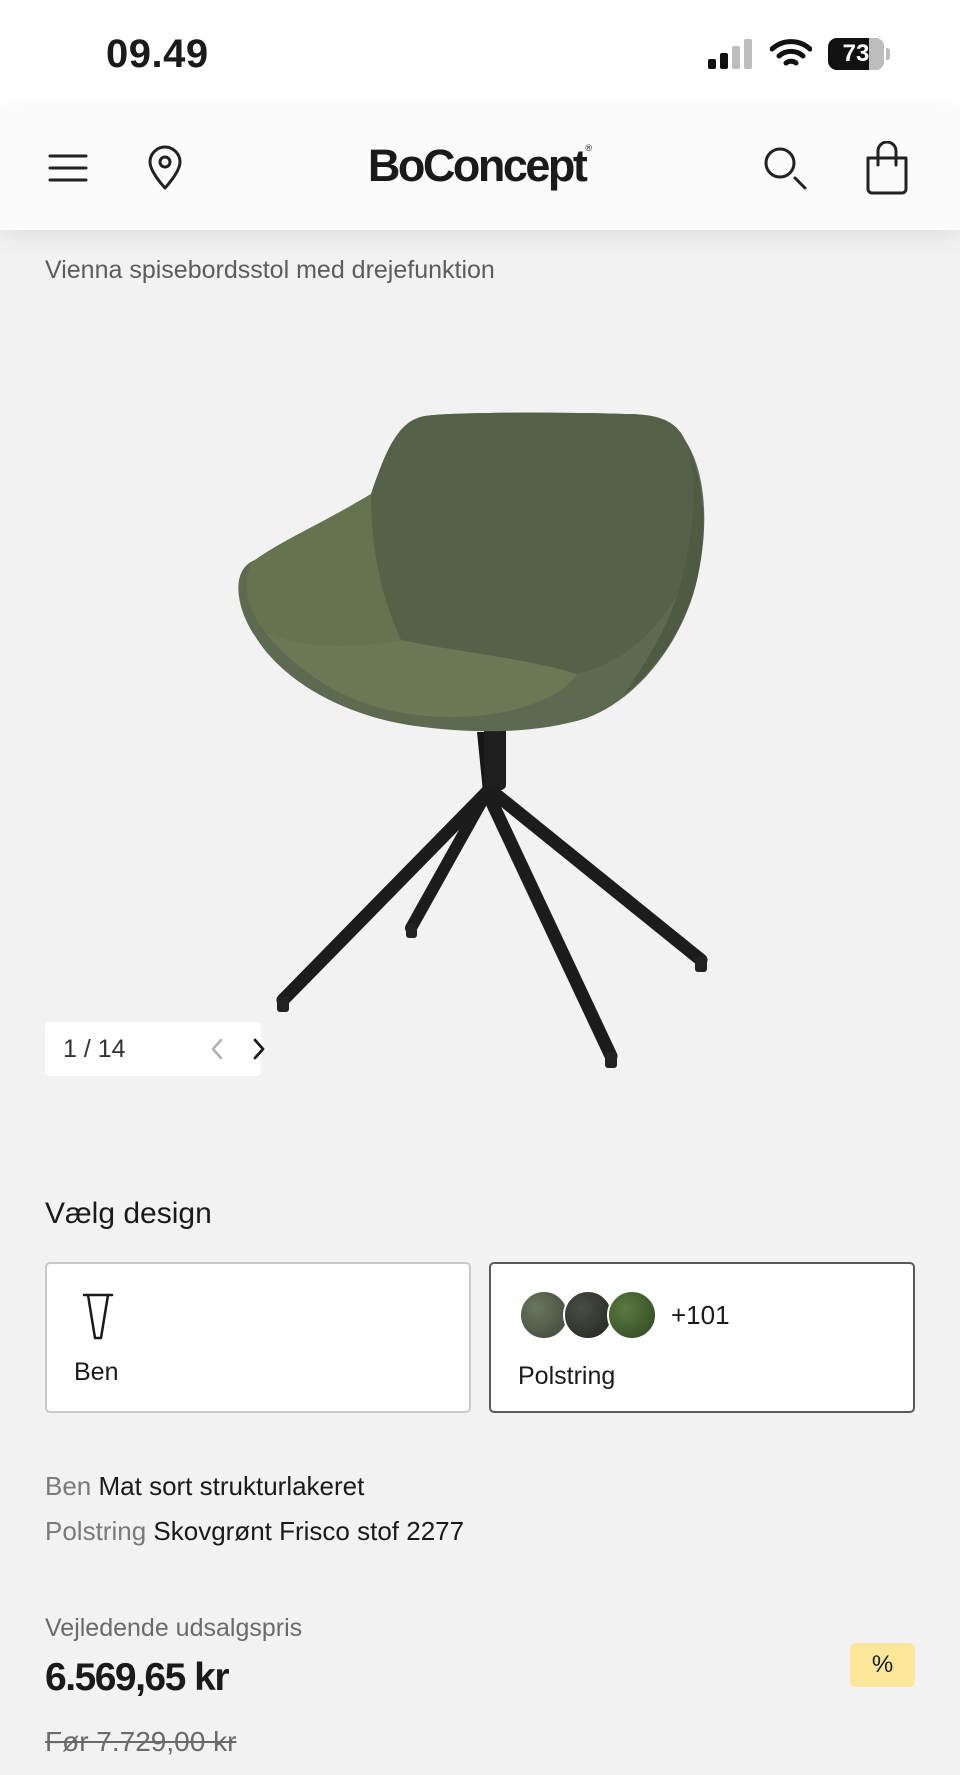 This screenshot has height=1775, width=960. I want to click on logo-text: BoConcept, so click(477, 165).